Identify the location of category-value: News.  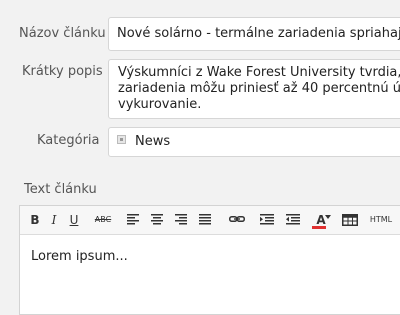
(153, 141).